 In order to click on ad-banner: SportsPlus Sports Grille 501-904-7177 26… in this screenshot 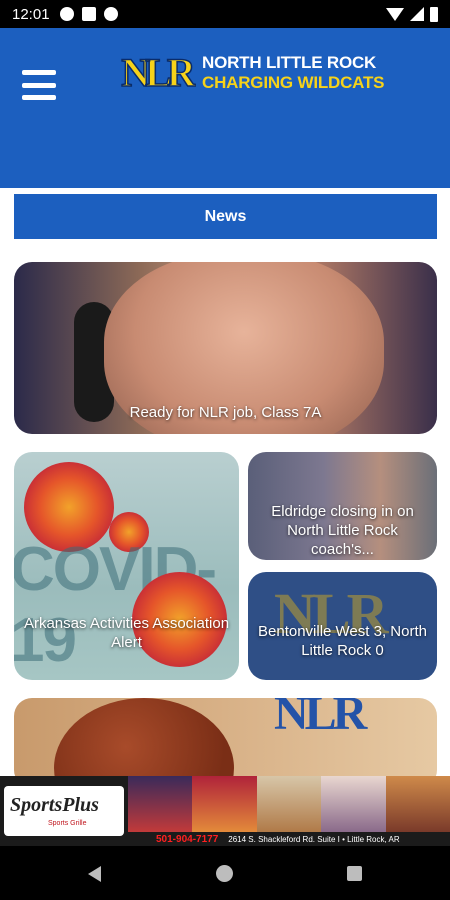, I will do `click(225, 811)`.